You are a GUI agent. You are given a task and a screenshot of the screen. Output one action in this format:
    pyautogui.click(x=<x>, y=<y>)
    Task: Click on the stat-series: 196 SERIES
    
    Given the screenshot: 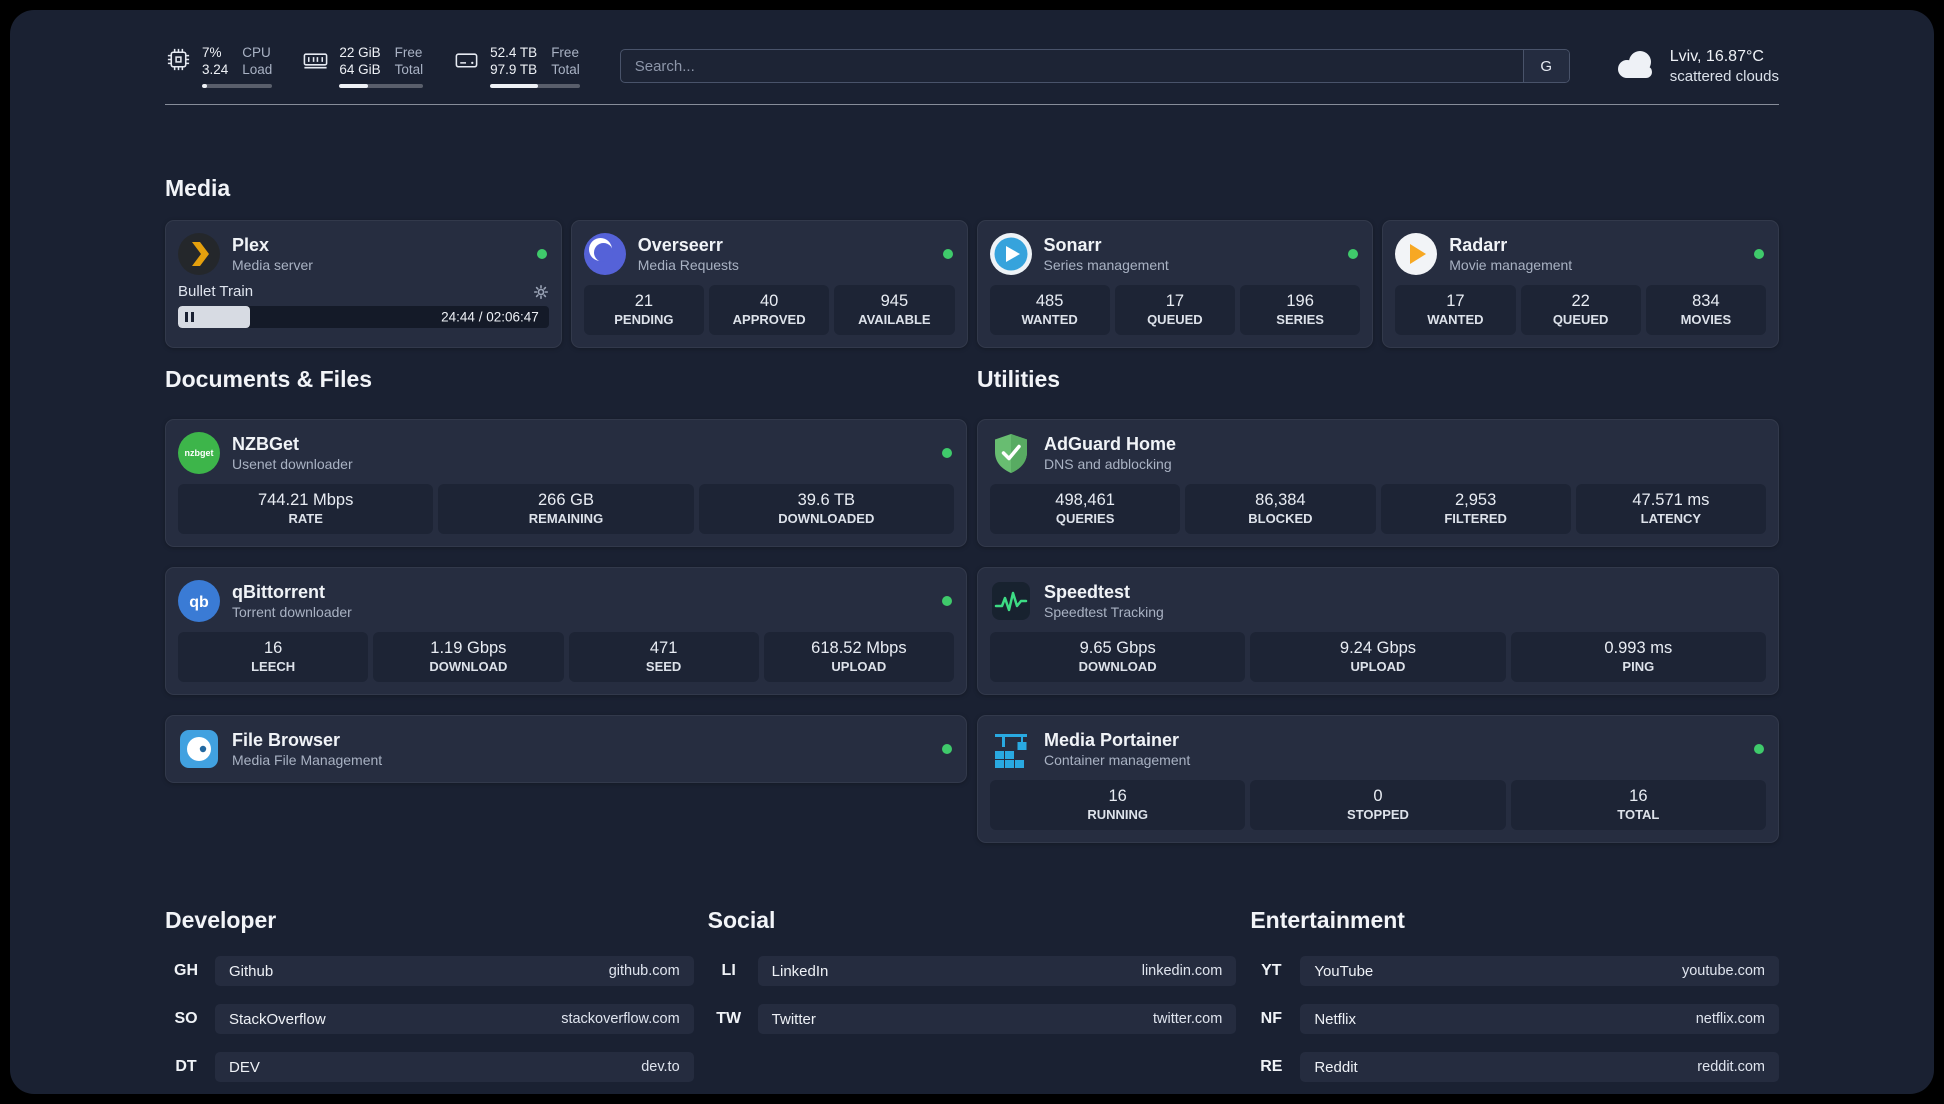 What is the action you would take?
    pyautogui.click(x=1300, y=310)
    